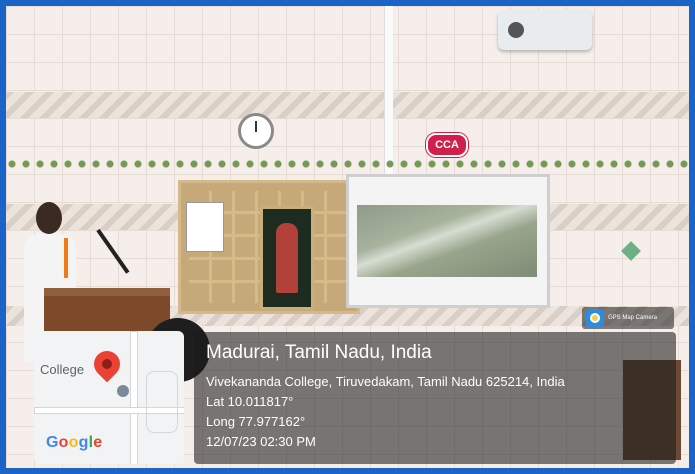 The image size is (695, 474). What do you see at coordinates (250, 401) in the screenshot?
I see `latitude-text: Lat 10.011817°` at bounding box center [250, 401].